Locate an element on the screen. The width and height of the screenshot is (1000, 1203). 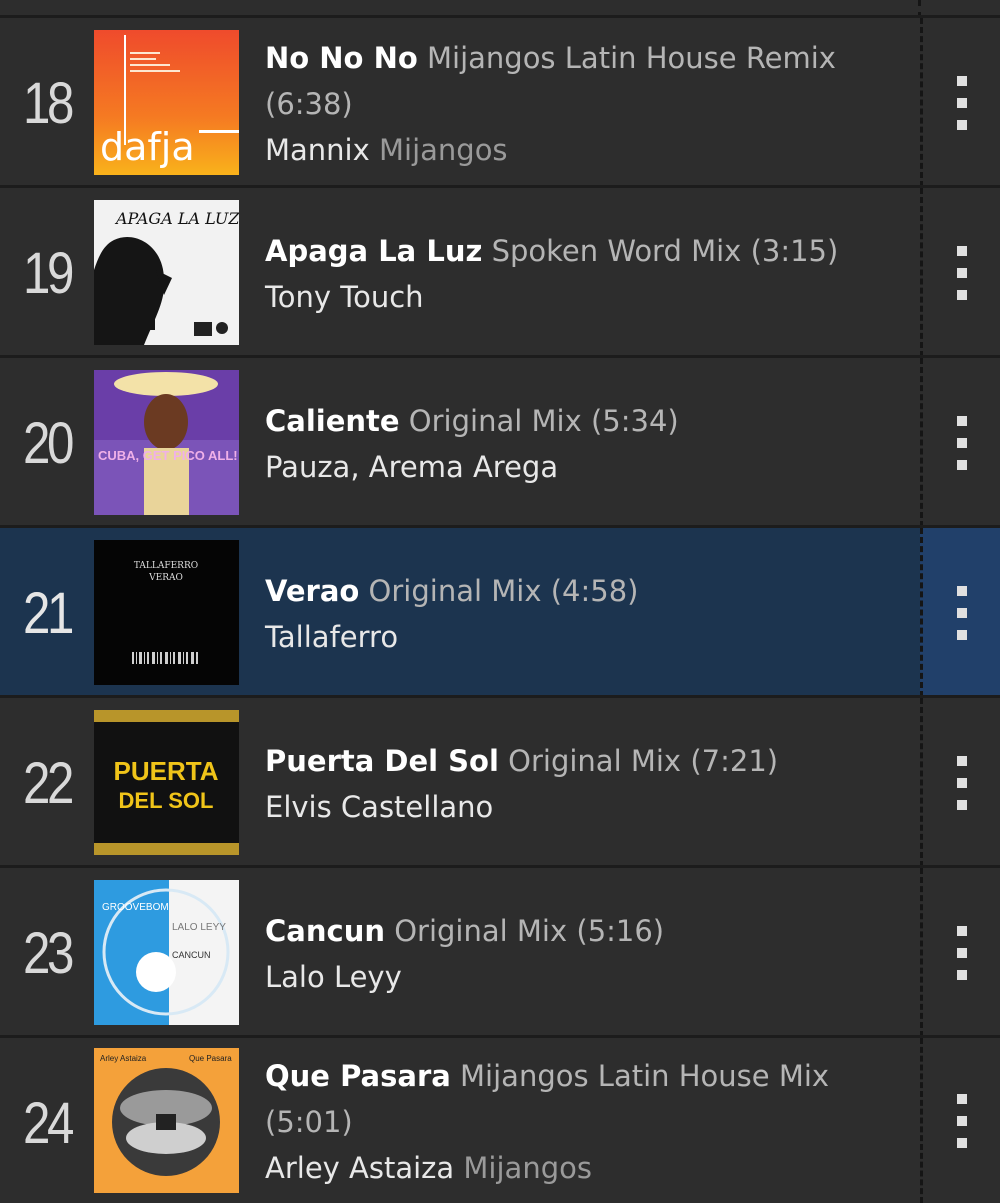
track-mix: Spoken Word Mix is located at coordinates (616, 251).